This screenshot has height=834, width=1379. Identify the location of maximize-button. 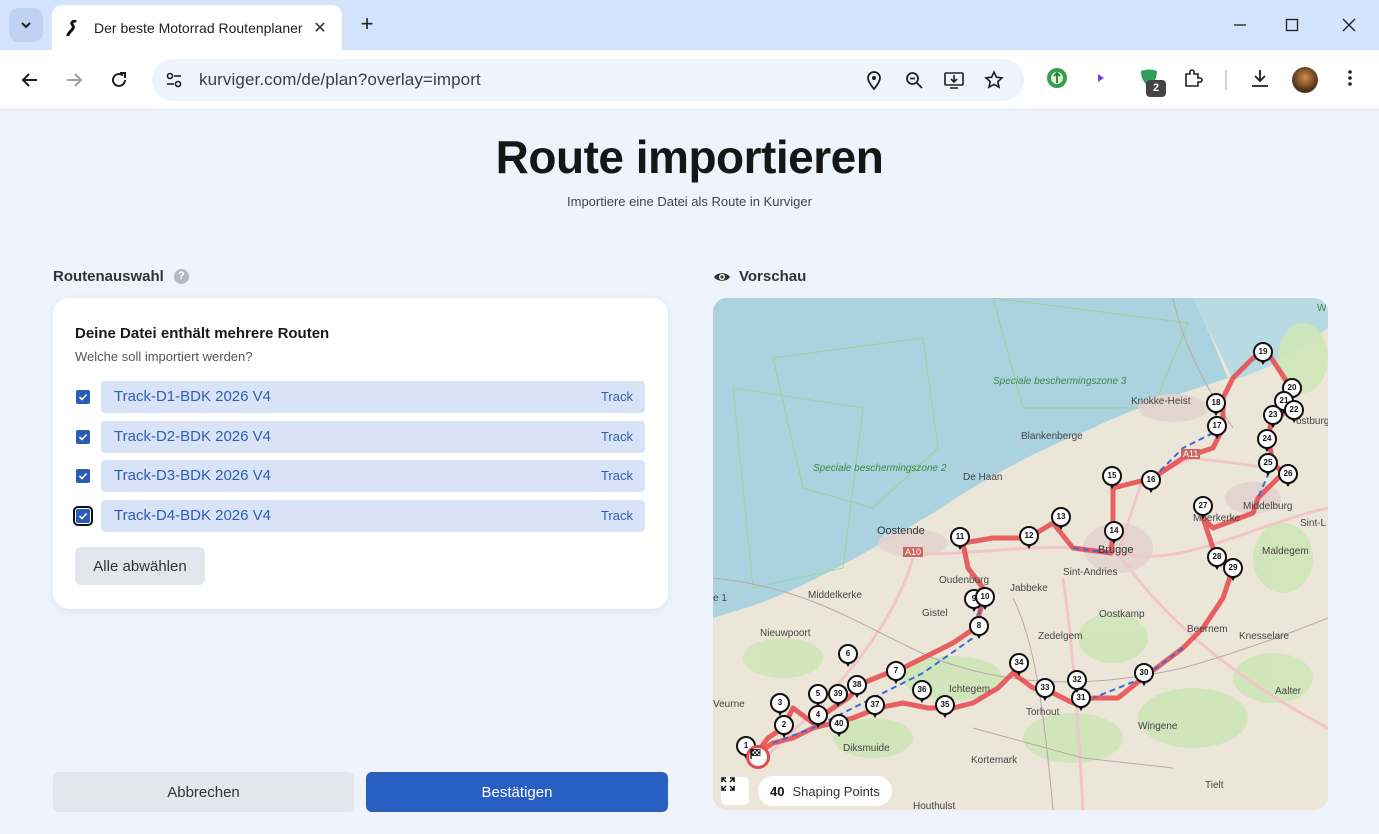
(1292, 25).